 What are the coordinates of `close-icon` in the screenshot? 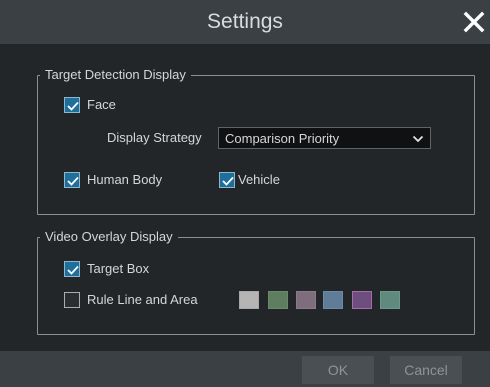 It's located at (474, 22).